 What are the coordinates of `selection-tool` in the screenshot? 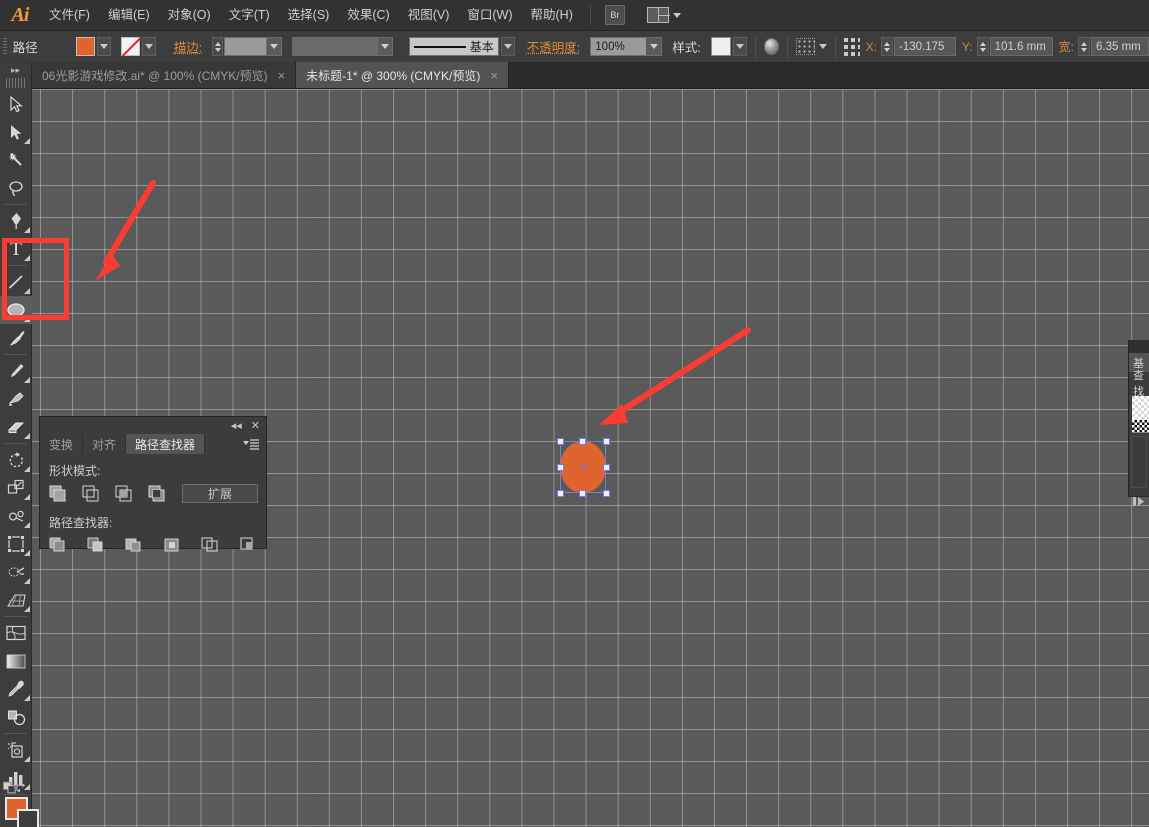 It's located at (16, 104).